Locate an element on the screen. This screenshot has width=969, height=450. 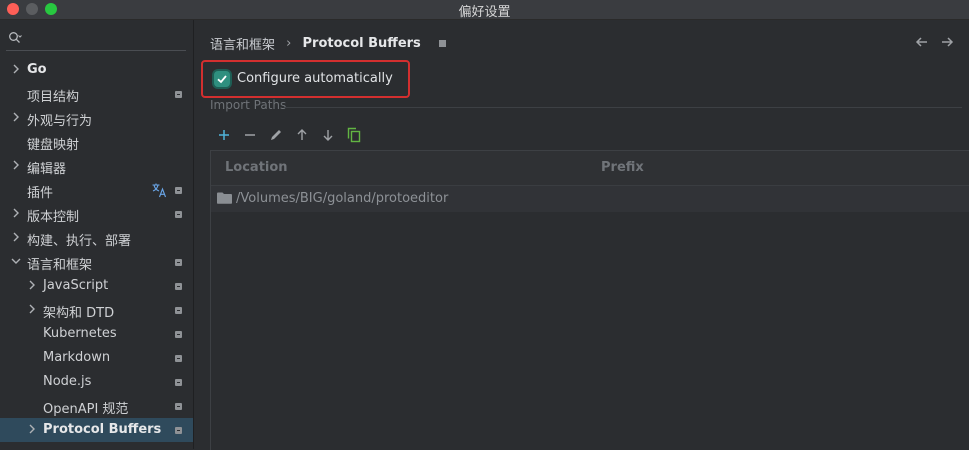
sidebar-item-label: JavaScript is located at coordinates (76, 285).